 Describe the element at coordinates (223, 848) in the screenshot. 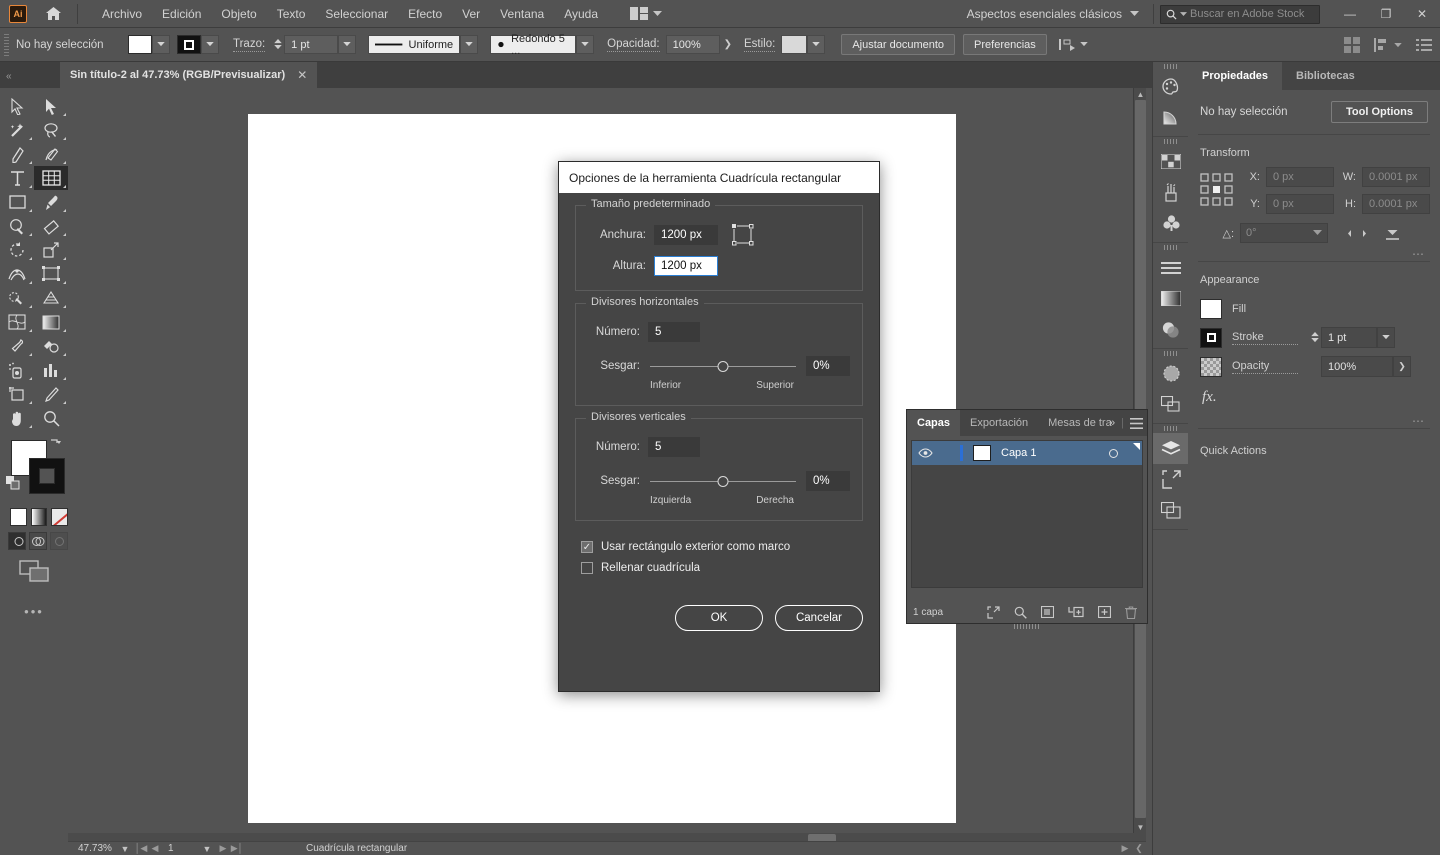

I see `next-artboard-button: ▶` at that location.